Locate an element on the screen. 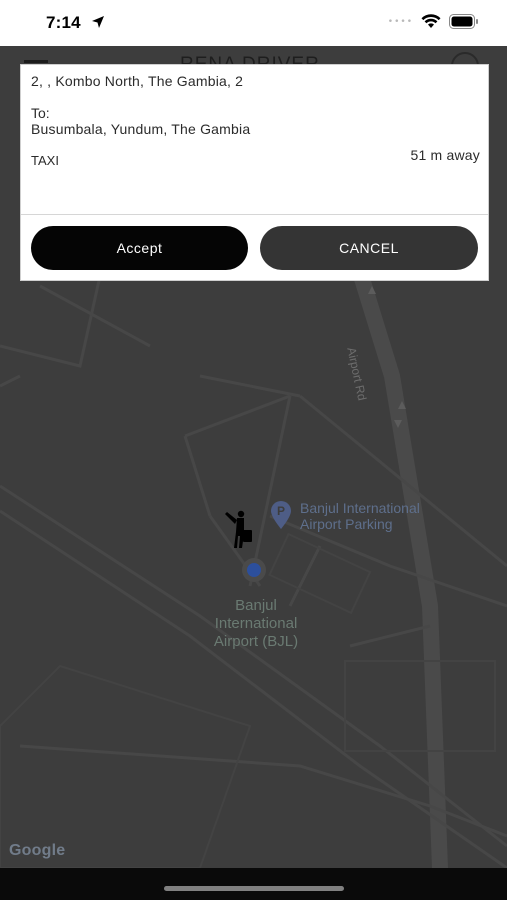 This screenshot has width=507, height=900. parking-pin-icon: P is located at coordinates (281, 515).